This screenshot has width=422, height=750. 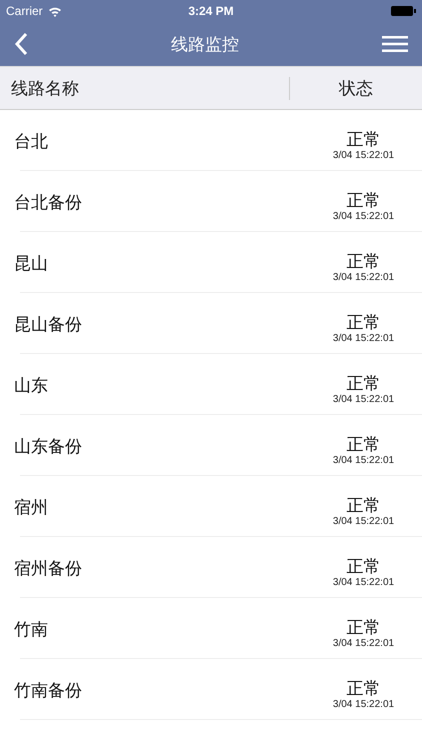 What do you see at coordinates (205, 45) in the screenshot?
I see `nav-title: 线路监控` at bounding box center [205, 45].